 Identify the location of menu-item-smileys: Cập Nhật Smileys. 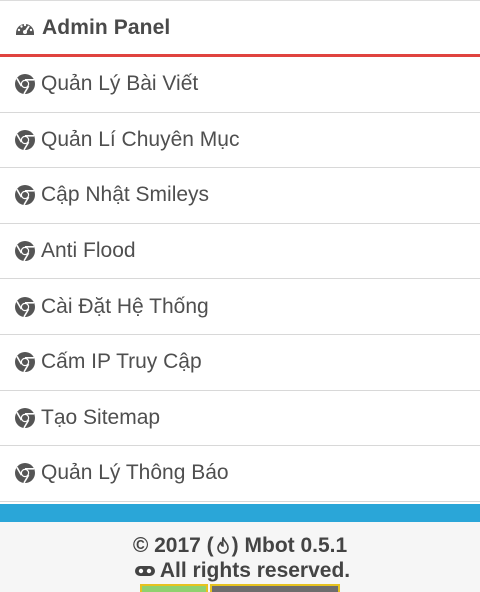
(240, 196).